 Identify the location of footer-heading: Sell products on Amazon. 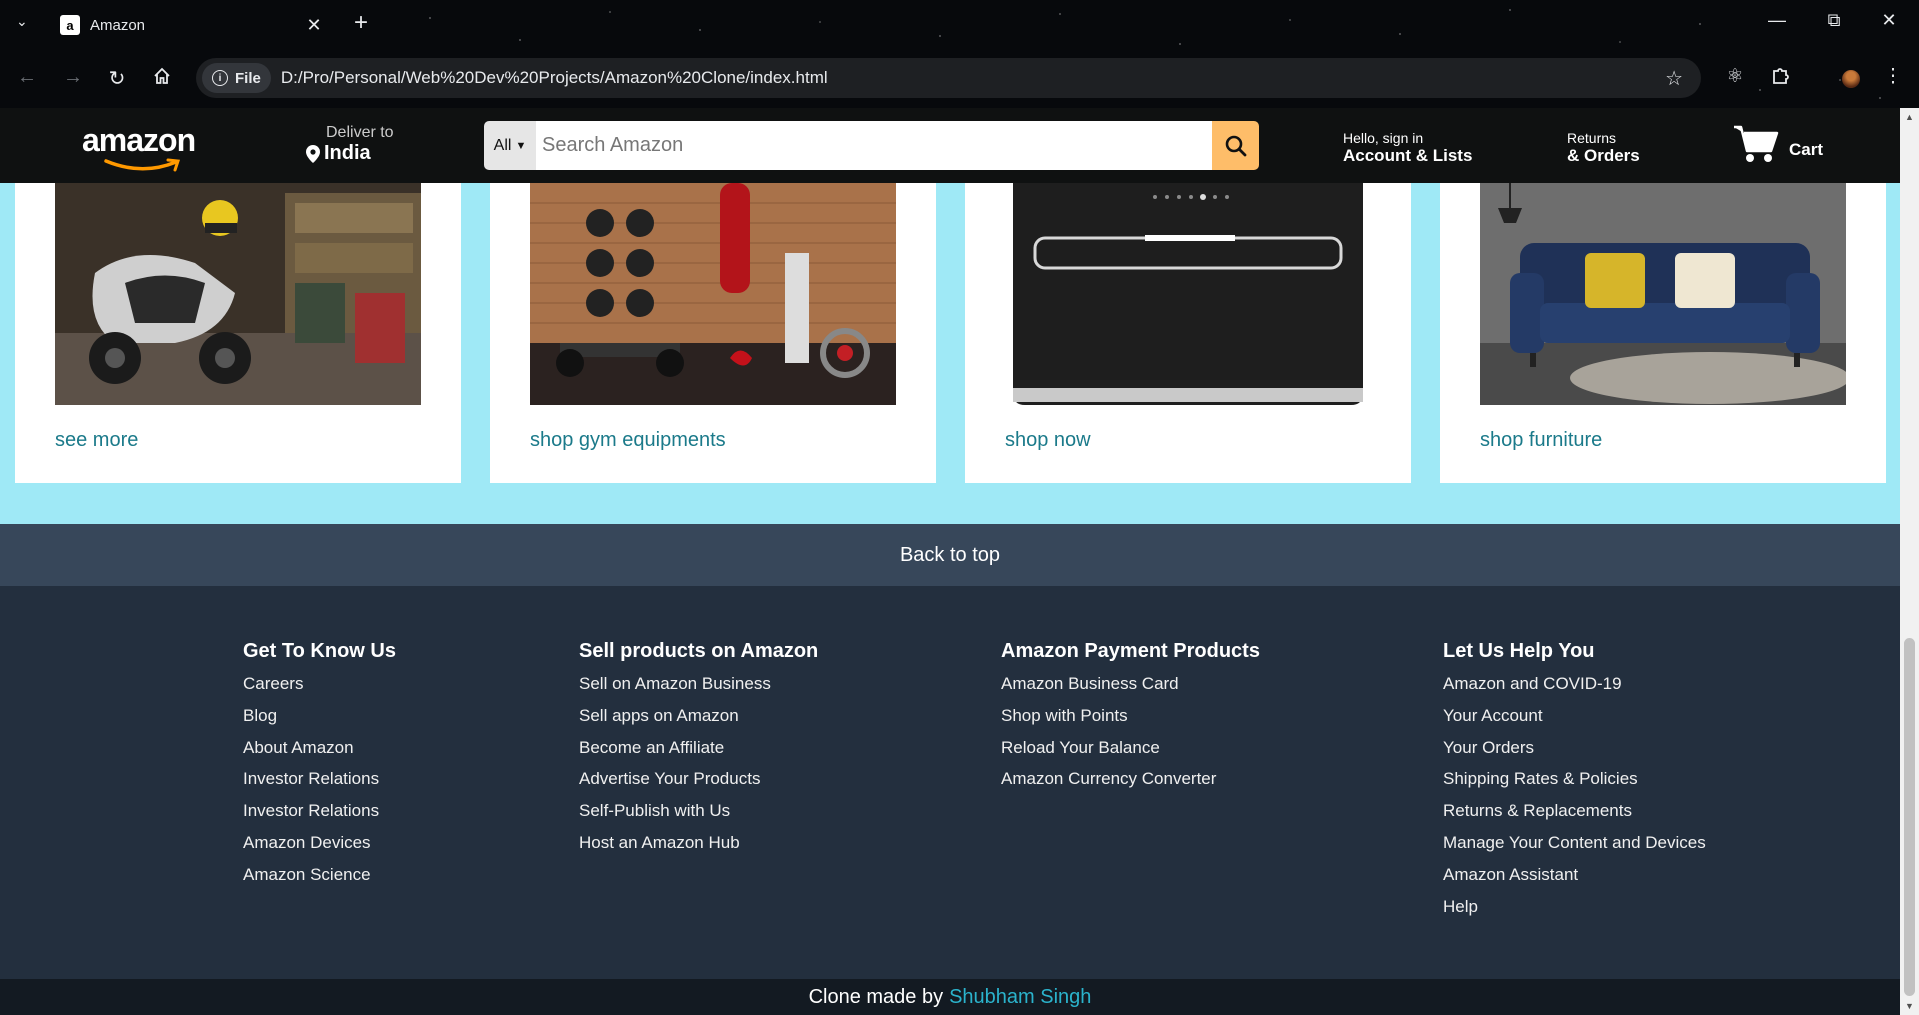
(699, 651).